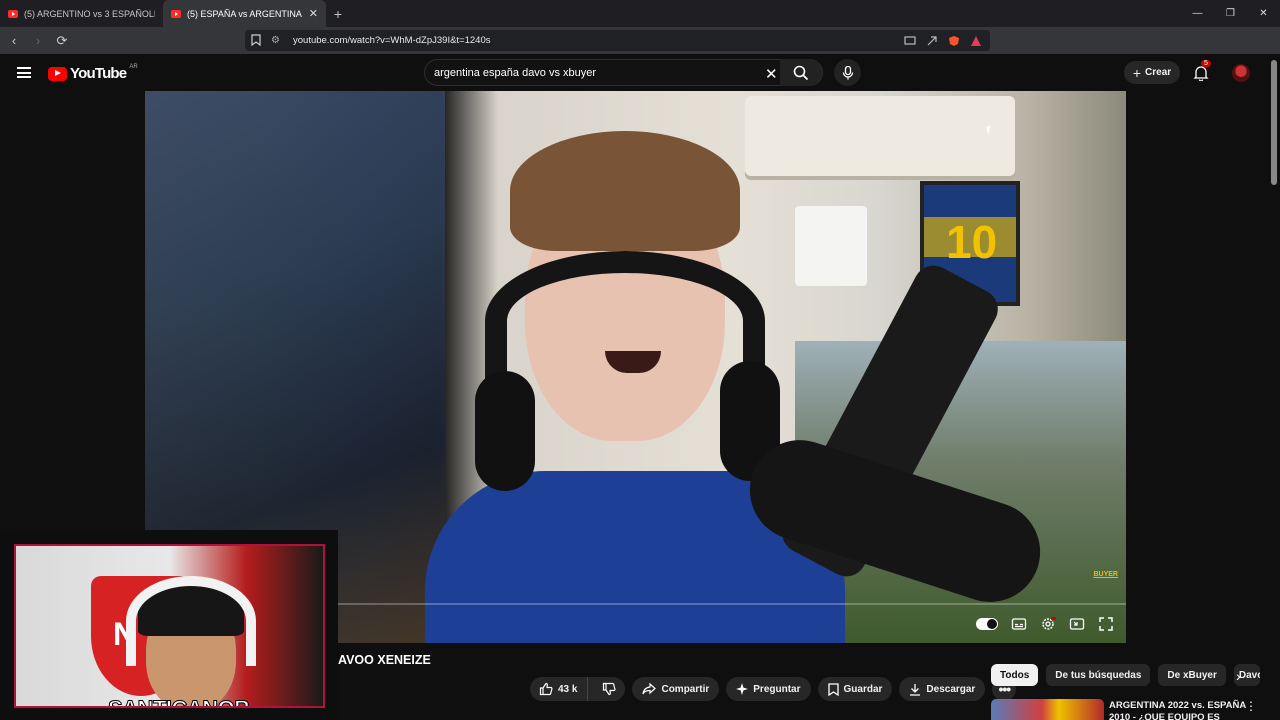 The height and width of the screenshot is (720, 1280). What do you see at coordinates (915, 689) in the screenshot?
I see `download-icon` at bounding box center [915, 689].